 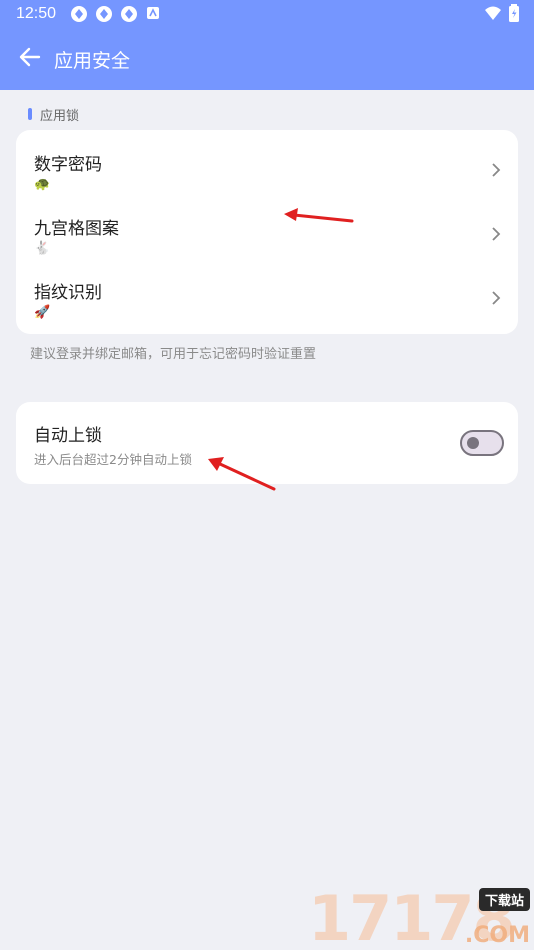 I want to click on rabbit-icon: 🐇, so click(x=42, y=248).